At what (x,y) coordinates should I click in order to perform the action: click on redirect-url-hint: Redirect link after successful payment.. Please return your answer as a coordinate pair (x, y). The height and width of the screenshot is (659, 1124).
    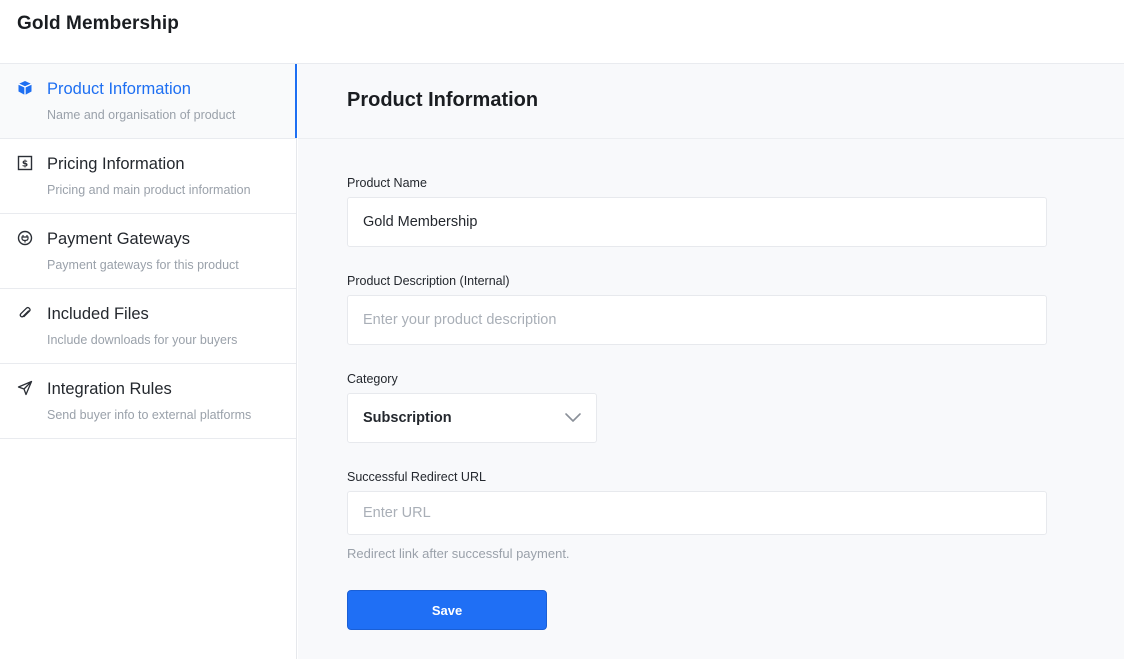
    Looking at the image, I should click on (458, 553).